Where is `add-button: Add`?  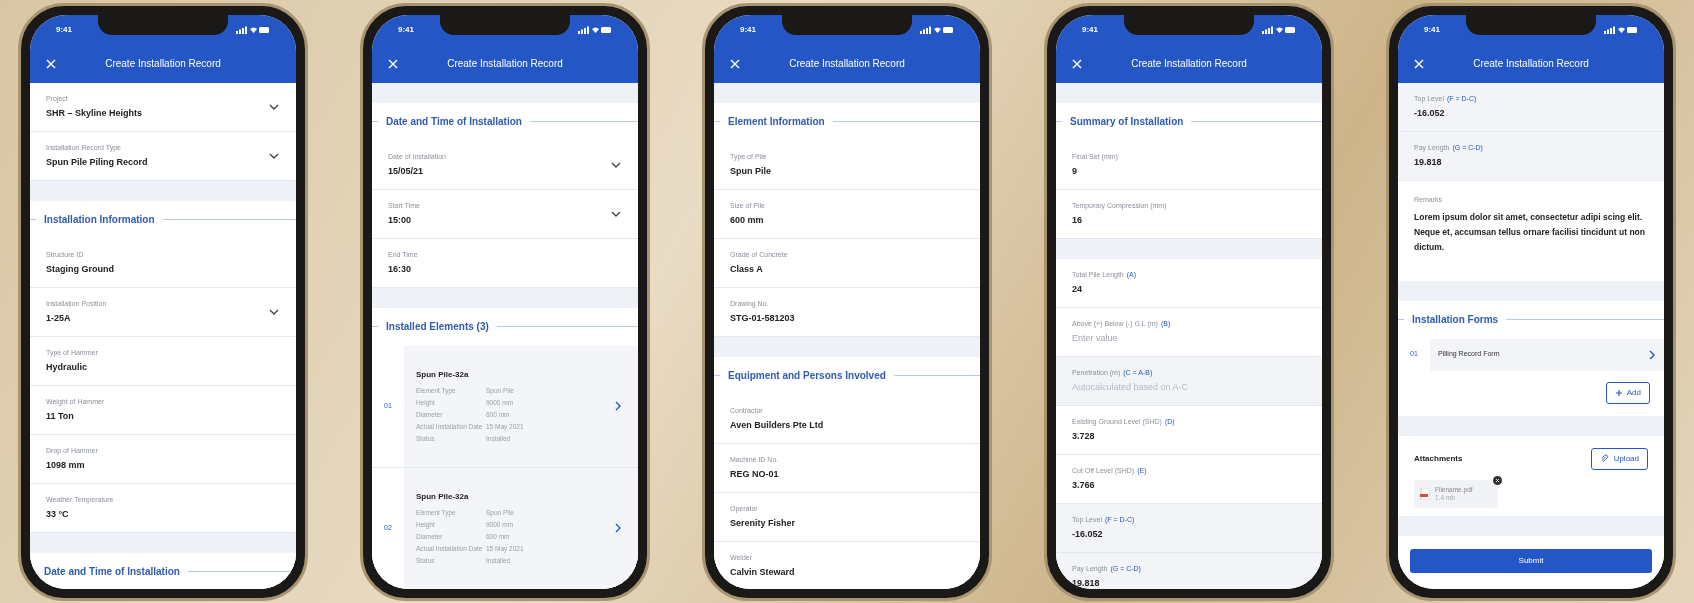
add-button: Add is located at coordinates (1627, 393).